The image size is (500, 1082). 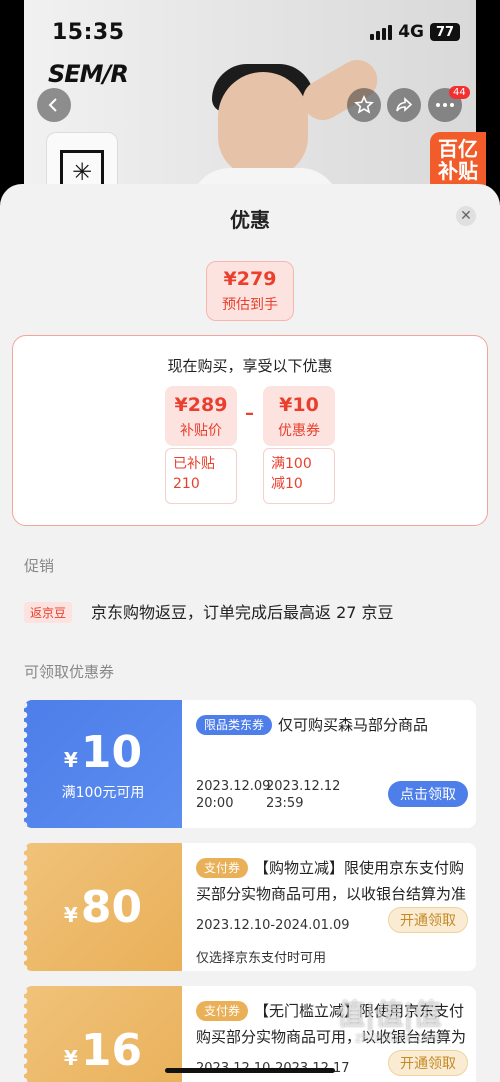 I want to click on back-button, so click(x=54, y=105).